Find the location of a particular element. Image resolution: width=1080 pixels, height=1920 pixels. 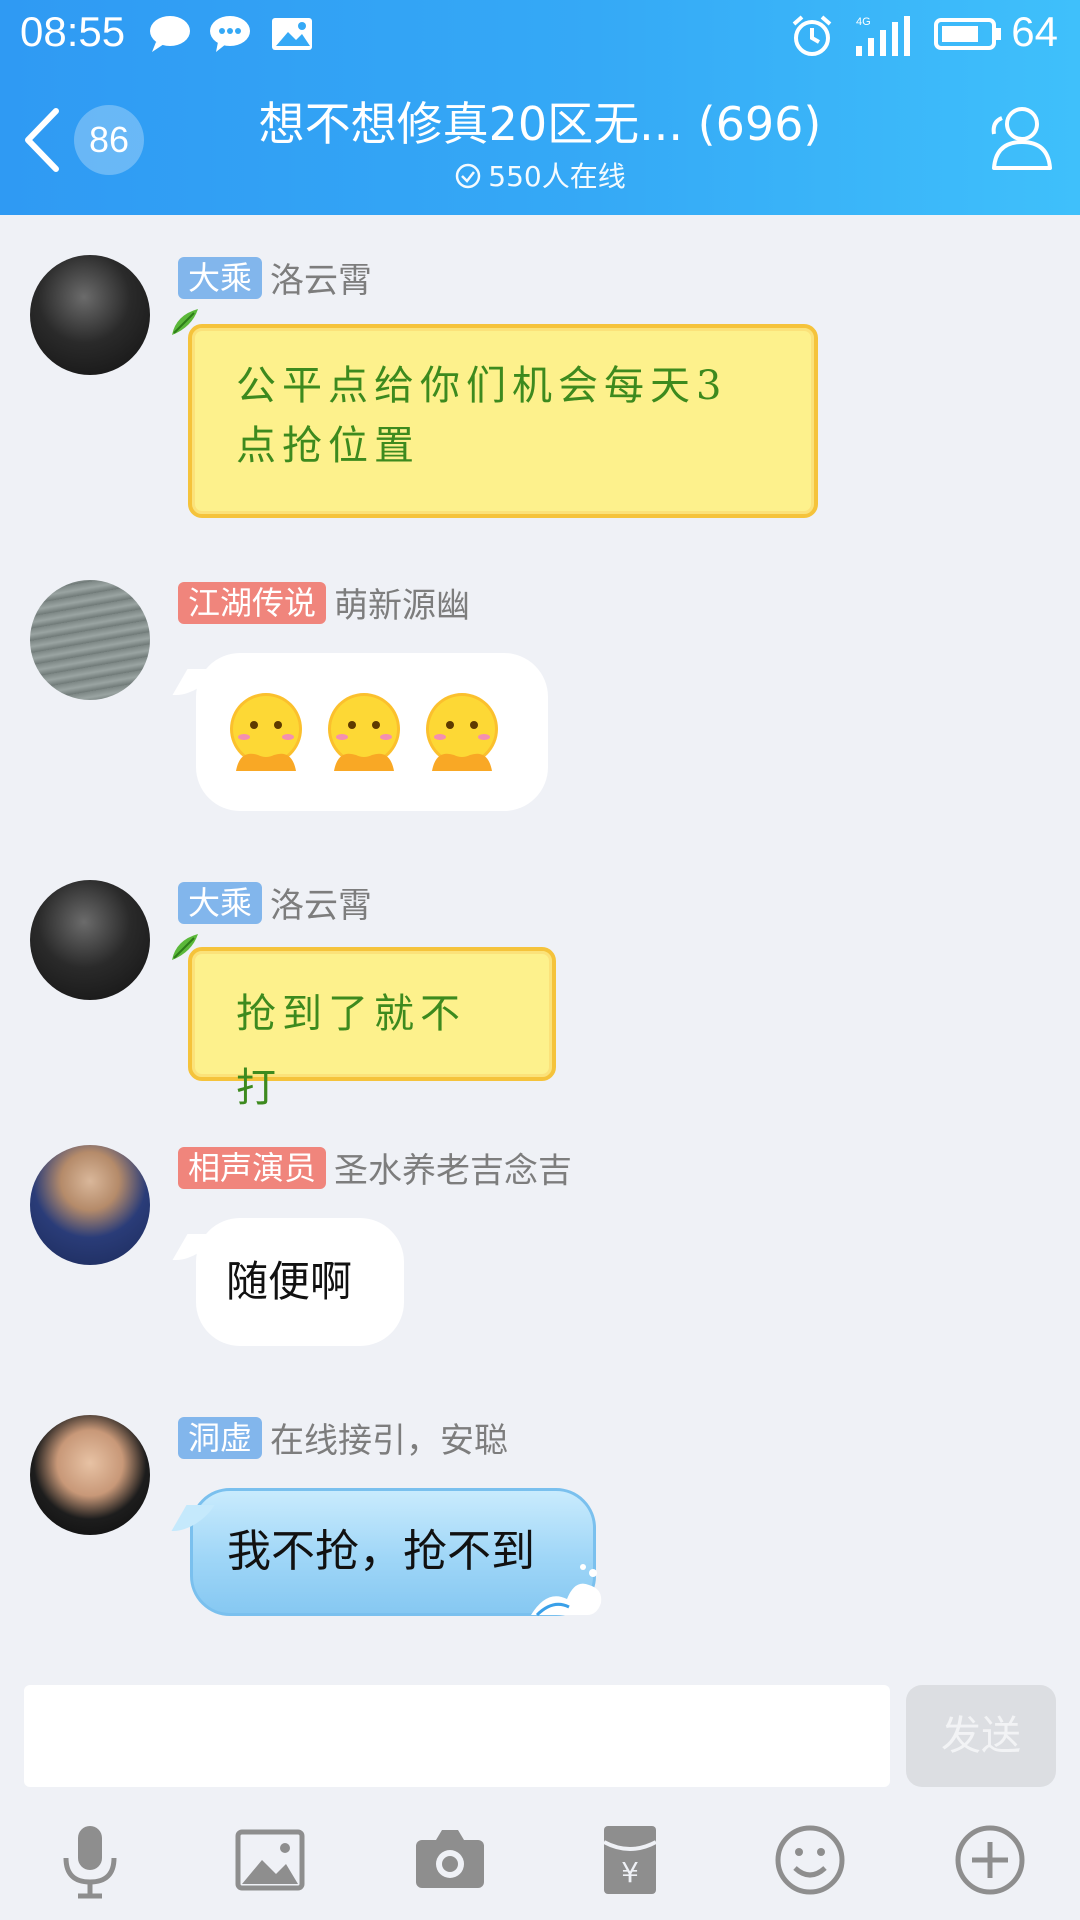

gallery-notification-icon is located at coordinates (292, 34).